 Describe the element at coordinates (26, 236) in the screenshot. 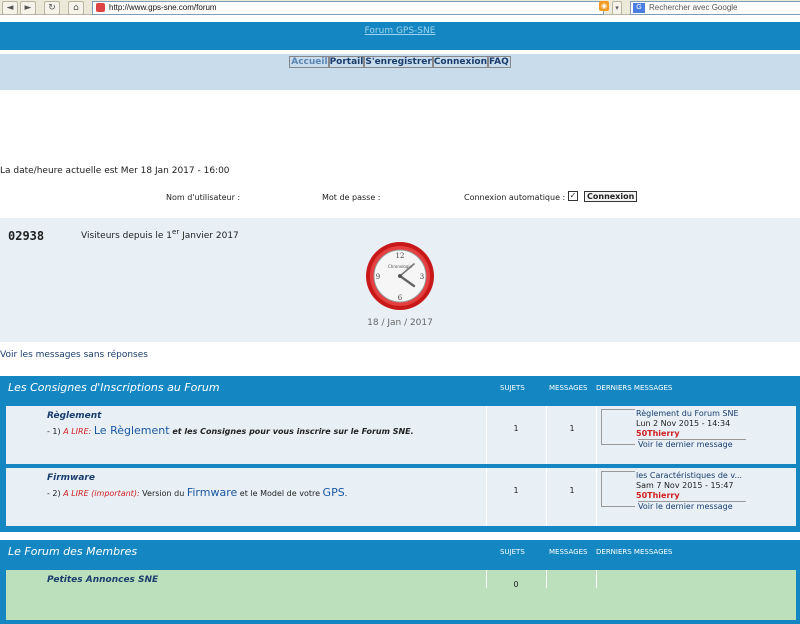

I see `visitor-counter: 02938` at that location.